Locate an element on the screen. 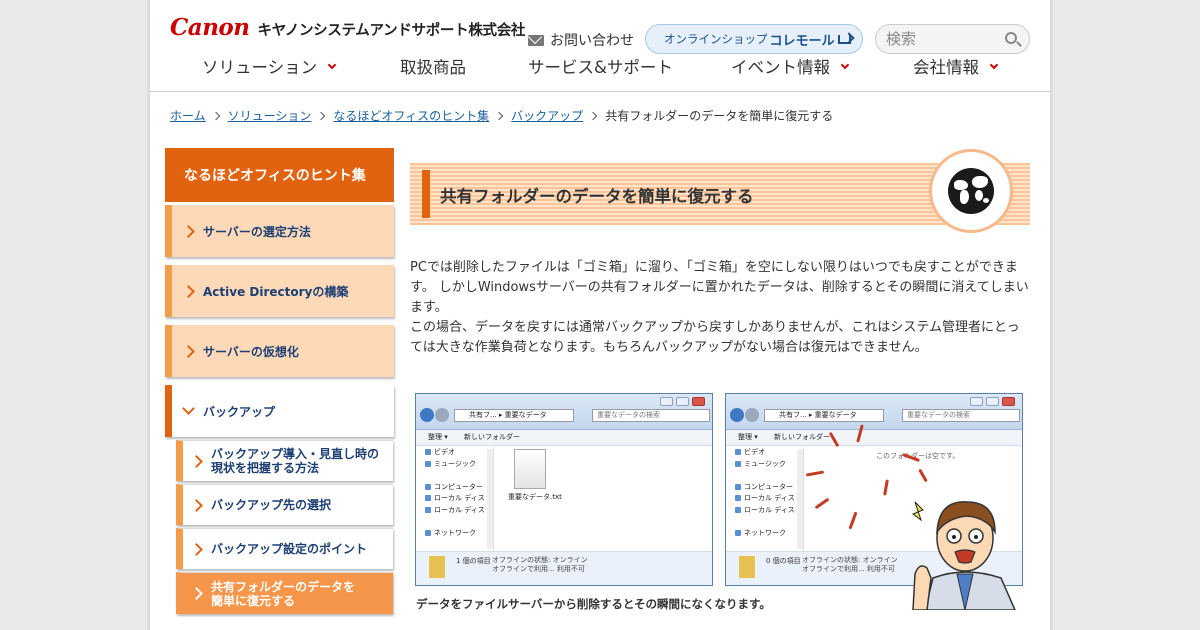 The image size is (1200, 630). sidebar-subitem-settings: バックアップ設定のポイント is located at coordinates (284, 548).